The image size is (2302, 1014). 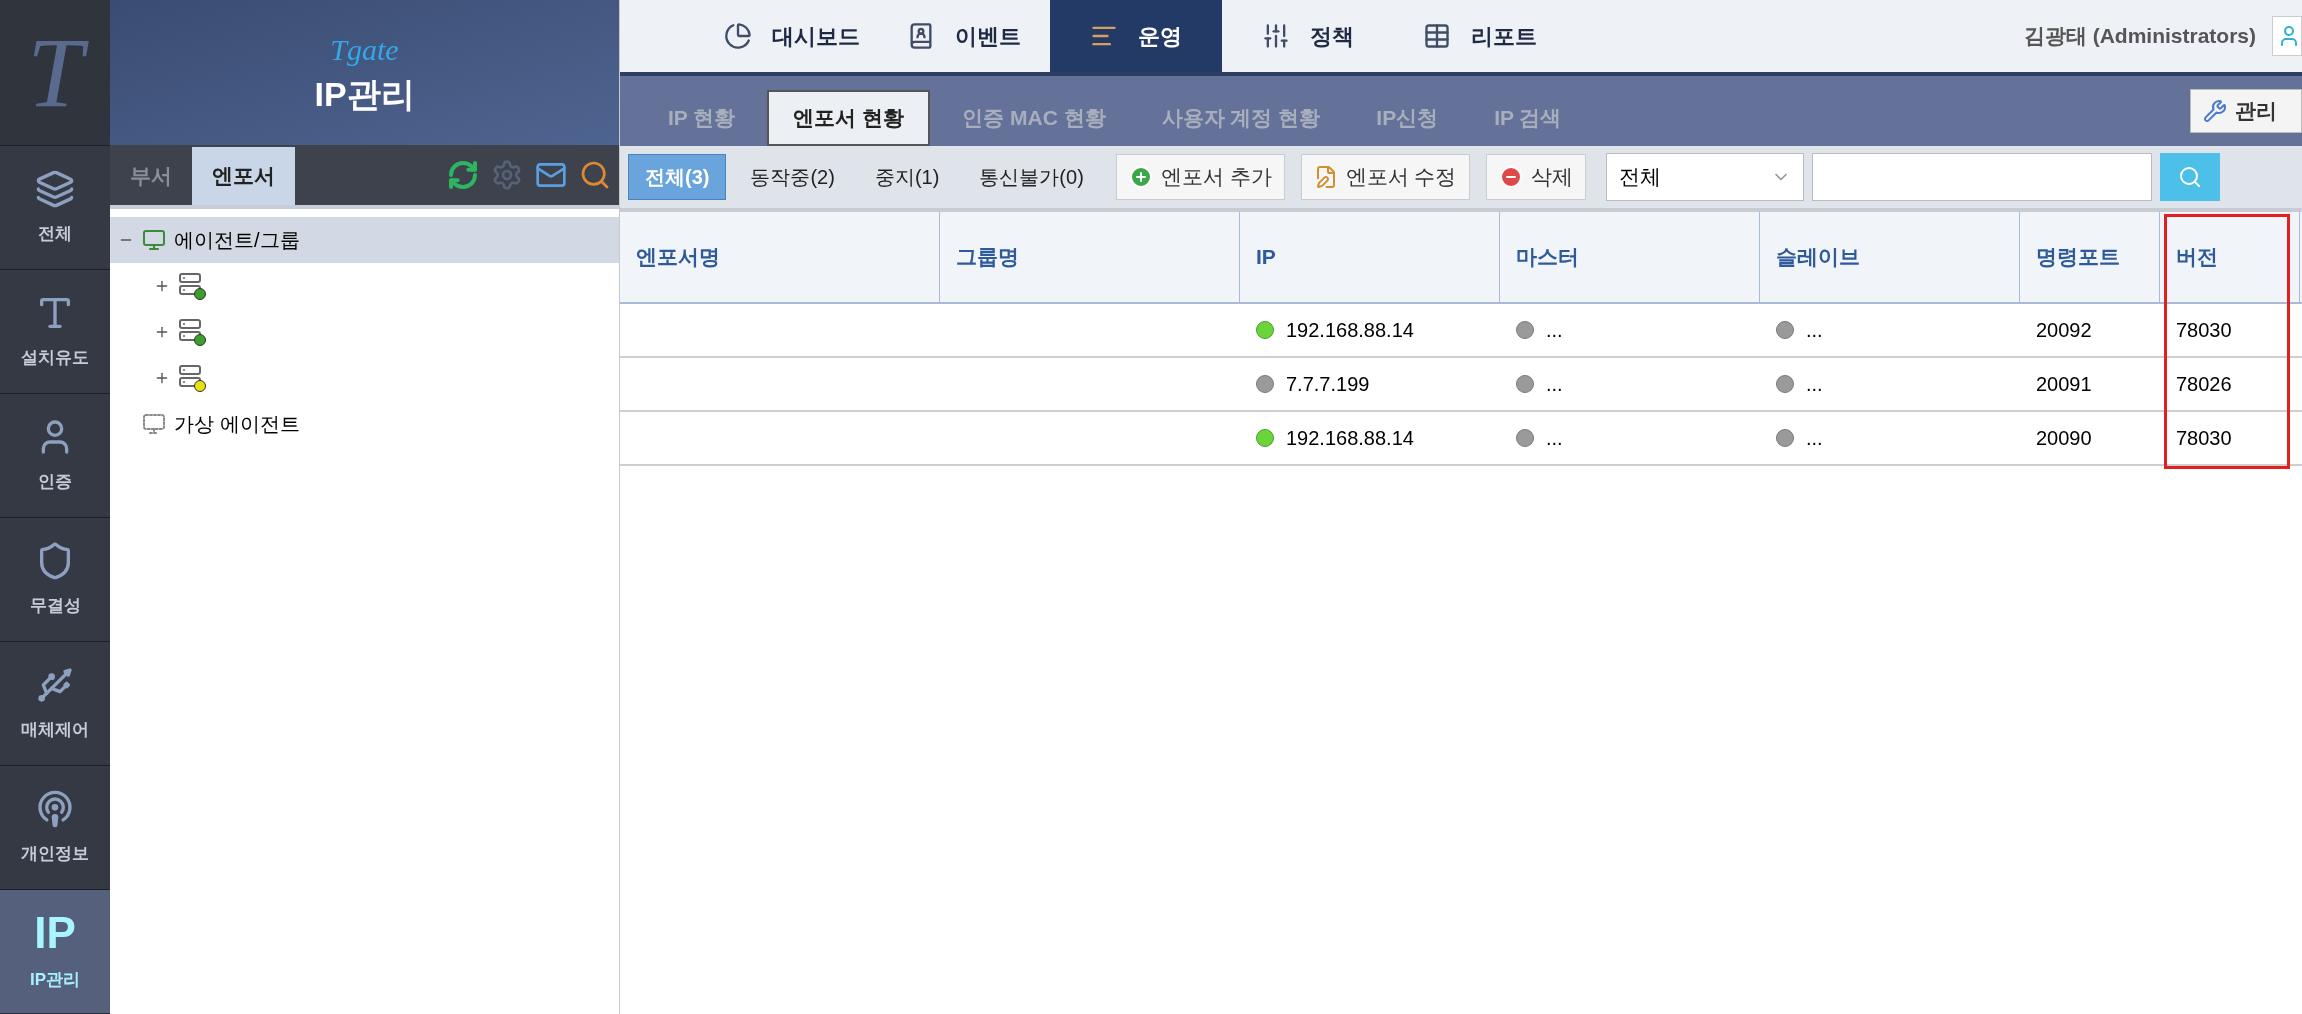 What do you see at coordinates (364, 93) in the screenshot?
I see `panel-title: IP관리` at bounding box center [364, 93].